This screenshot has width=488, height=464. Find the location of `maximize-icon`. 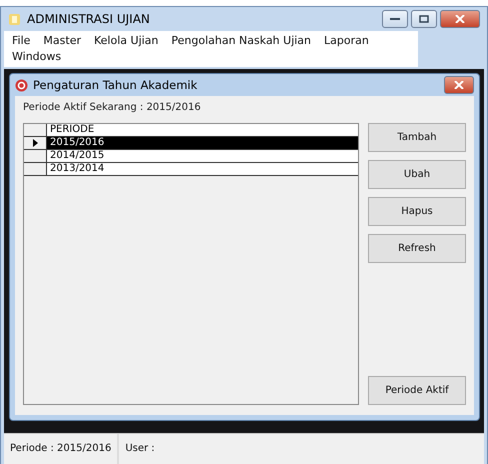

maximize-icon is located at coordinates (424, 19).